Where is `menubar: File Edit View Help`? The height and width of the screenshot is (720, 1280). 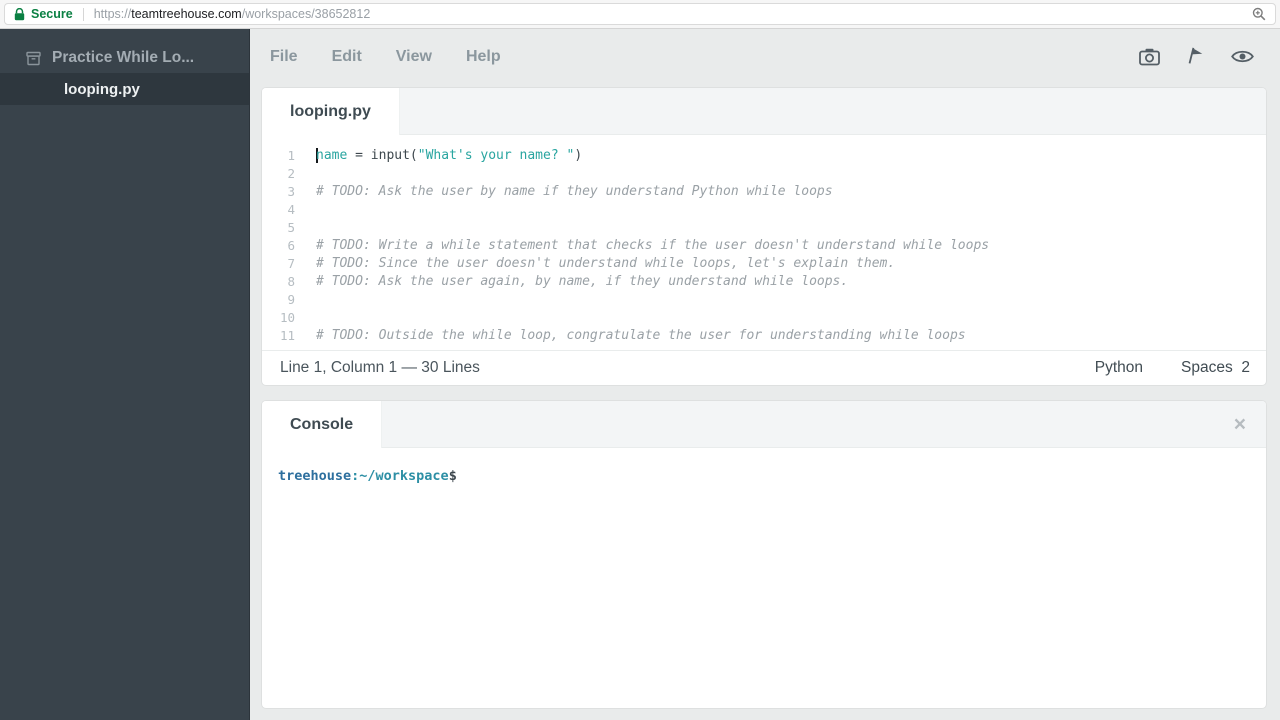 menubar: File Edit View Help is located at coordinates (765, 56).